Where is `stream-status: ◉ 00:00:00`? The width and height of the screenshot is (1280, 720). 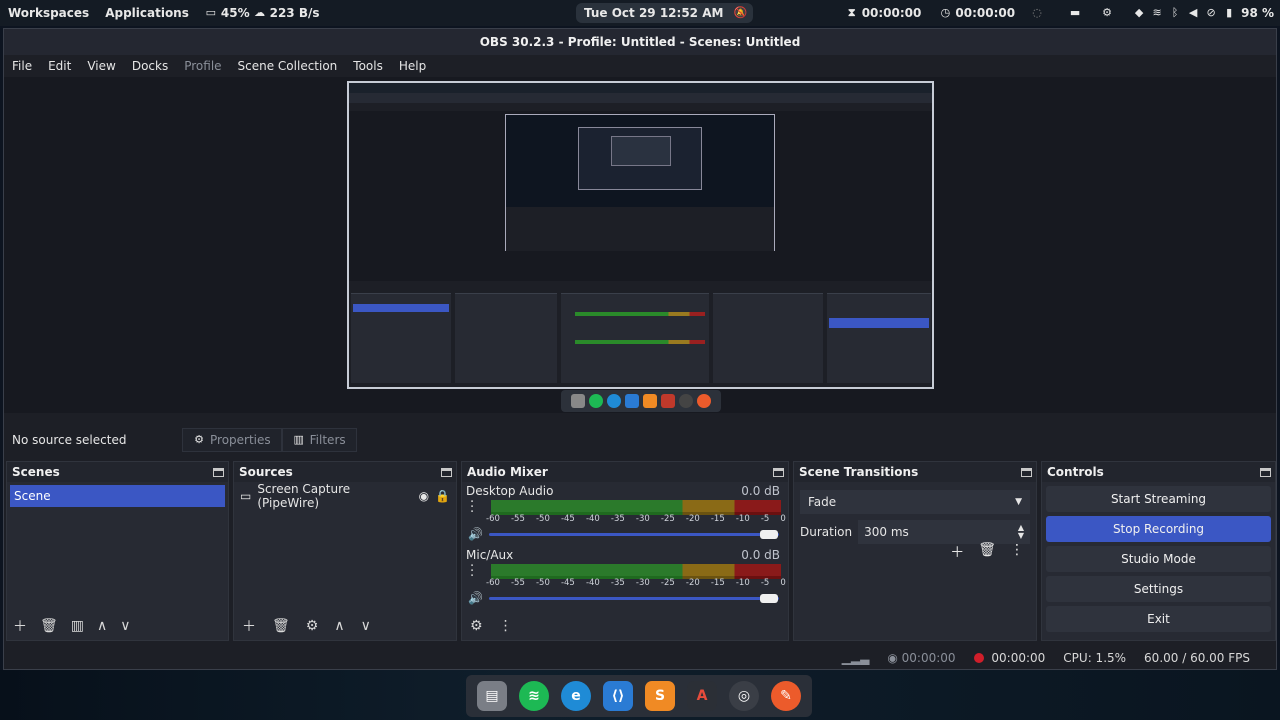
stream-status: ◉ 00:00:00 is located at coordinates (921, 658).